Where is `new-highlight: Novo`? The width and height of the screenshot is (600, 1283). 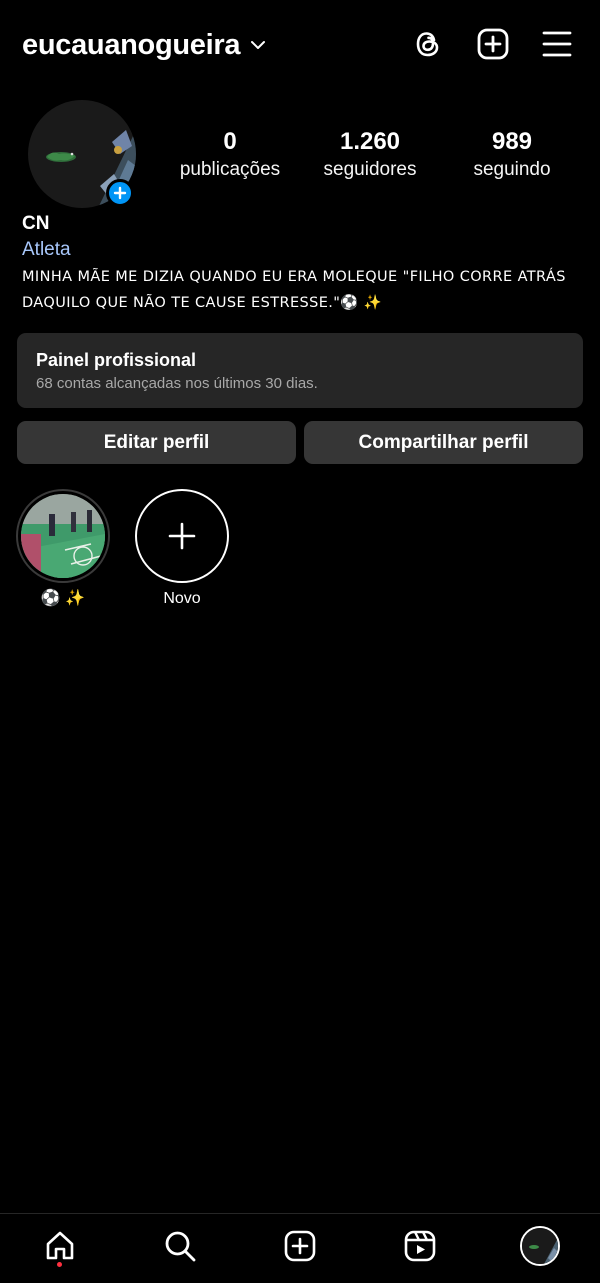
new-highlight: Novo is located at coordinates (182, 549).